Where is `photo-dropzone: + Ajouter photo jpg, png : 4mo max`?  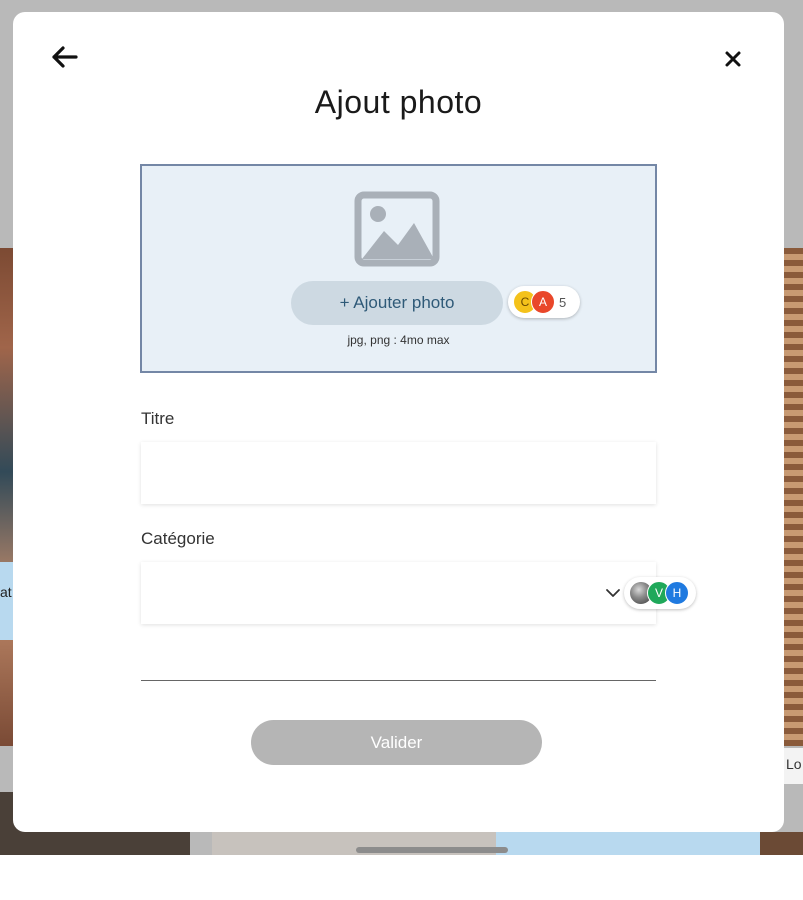
photo-dropzone: + Ajouter photo jpg, png : 4mo max is located at coordinates (398, 268).